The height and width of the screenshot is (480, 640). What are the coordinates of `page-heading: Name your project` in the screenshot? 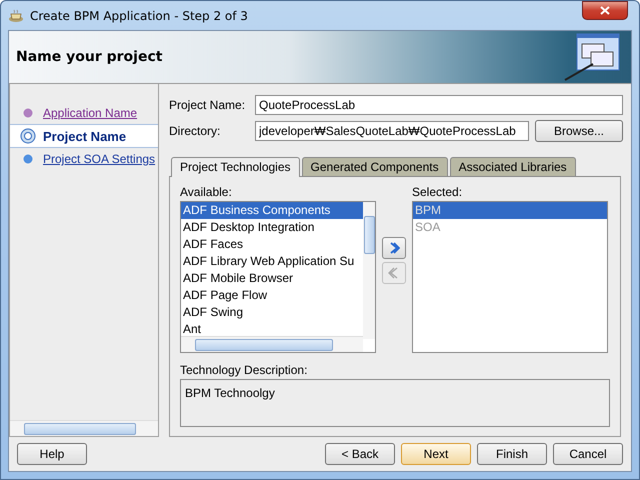 It's located at (89, 57).